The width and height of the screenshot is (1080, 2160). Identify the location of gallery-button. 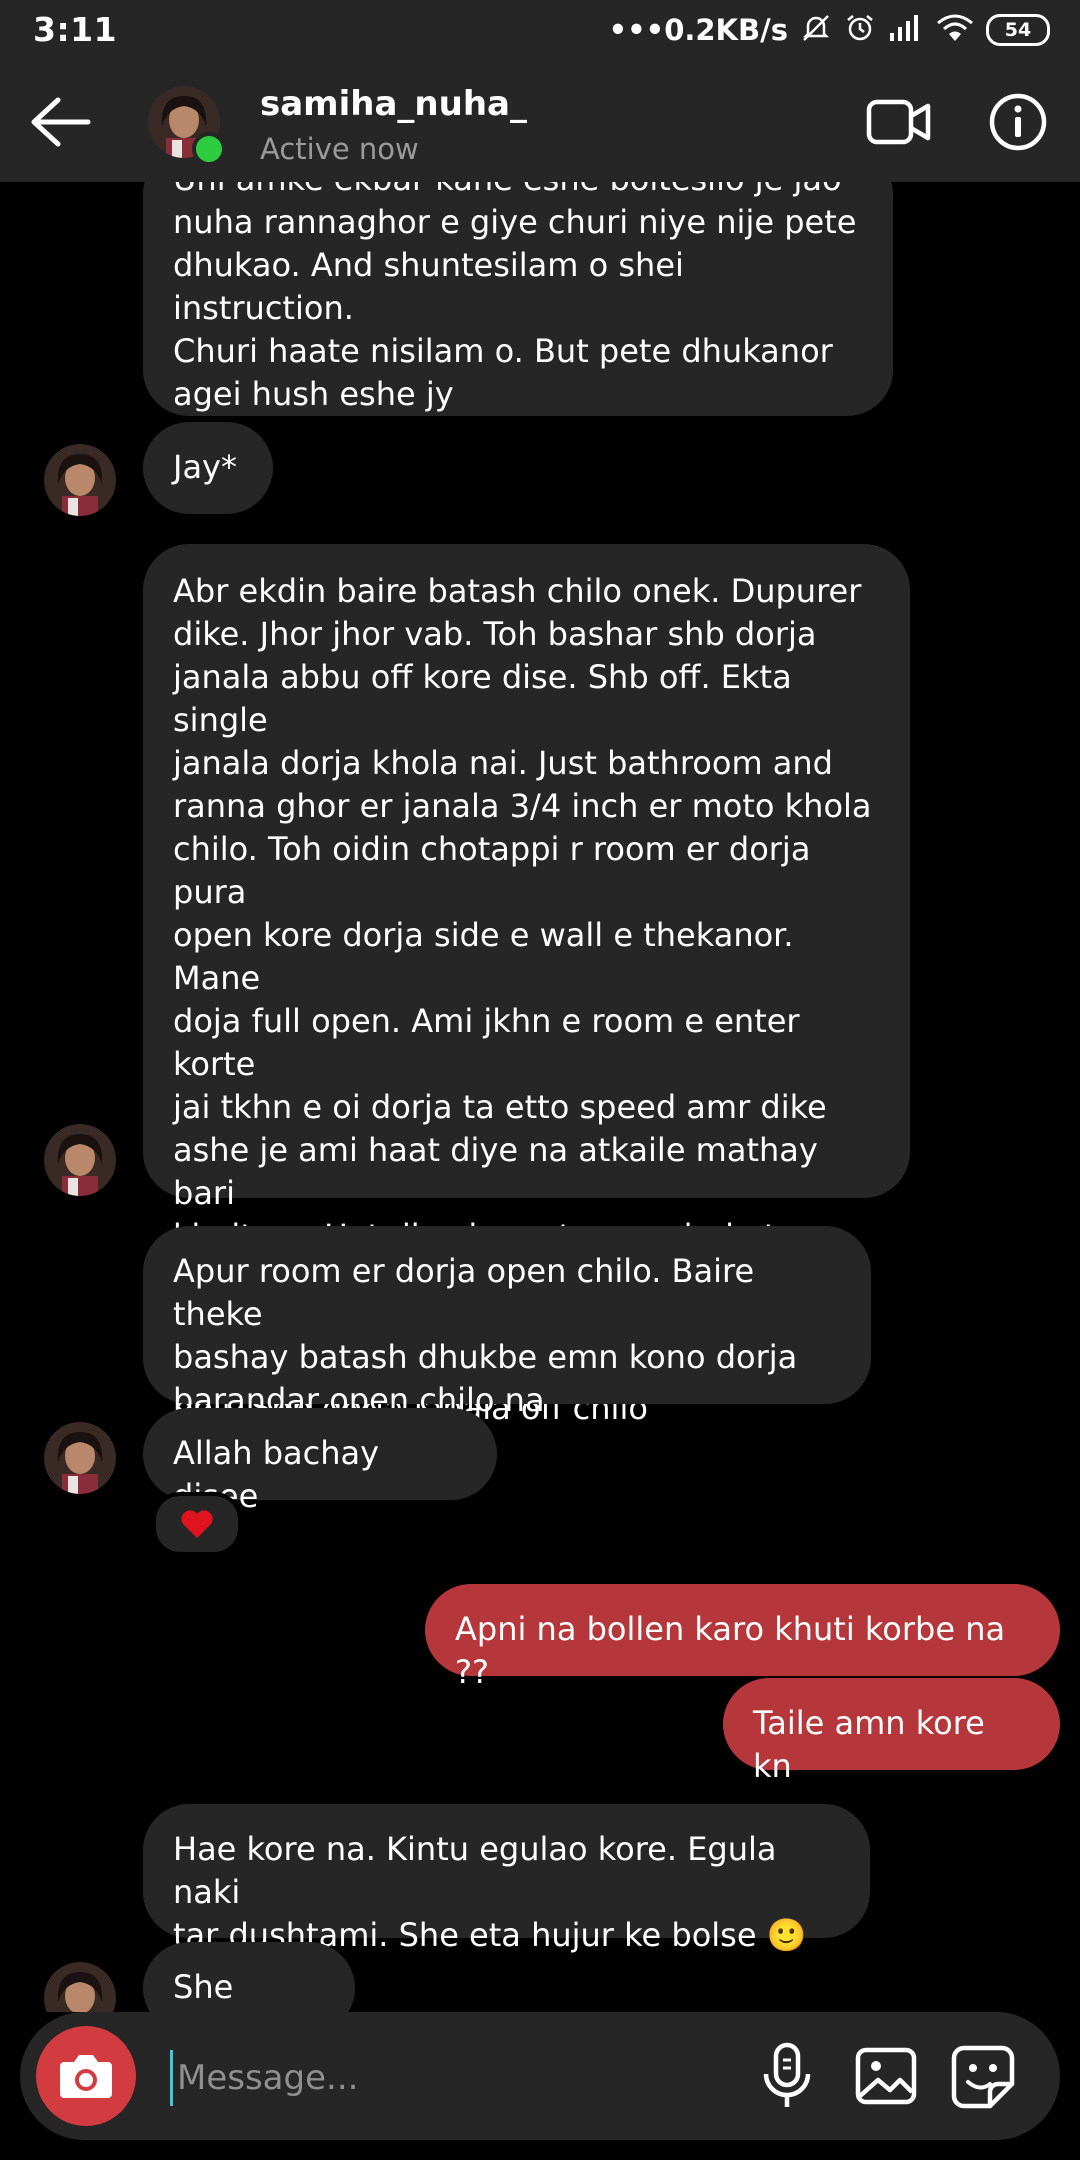
(886, 2076).